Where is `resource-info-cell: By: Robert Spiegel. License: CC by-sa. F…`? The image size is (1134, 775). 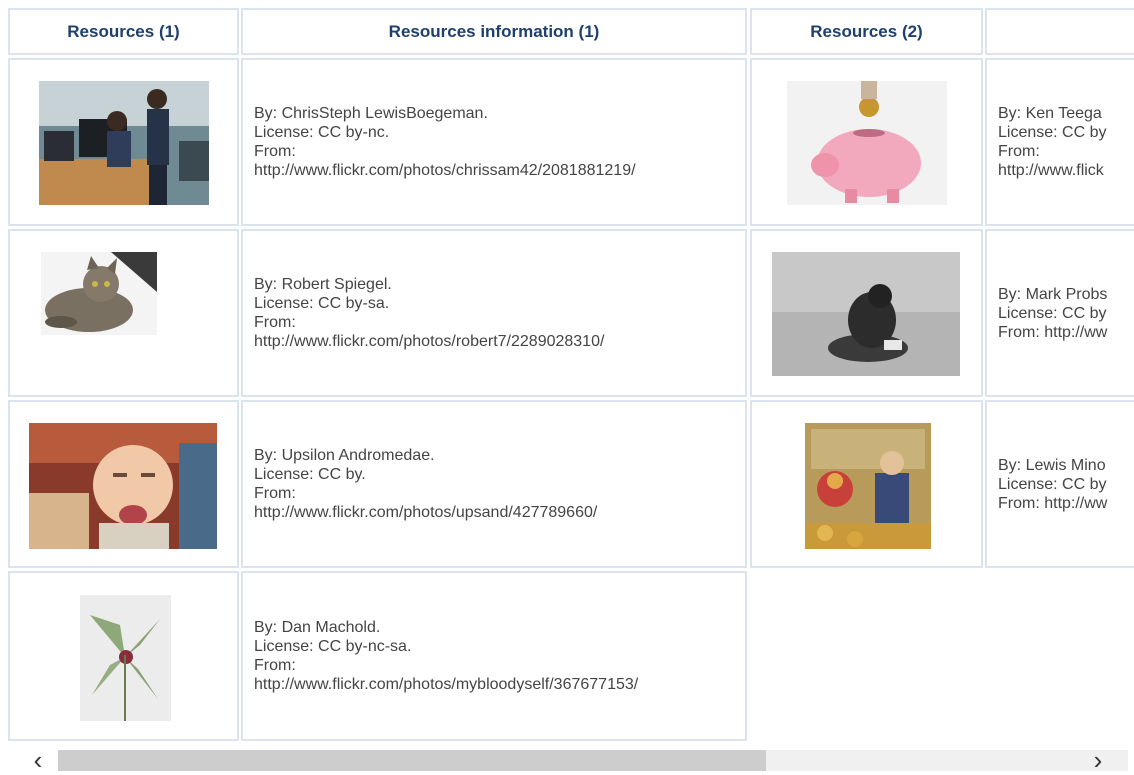
resource-info-cell: By: Robert Spiegel. License: CC by-sa. F… is located at coordinates (494, 313).